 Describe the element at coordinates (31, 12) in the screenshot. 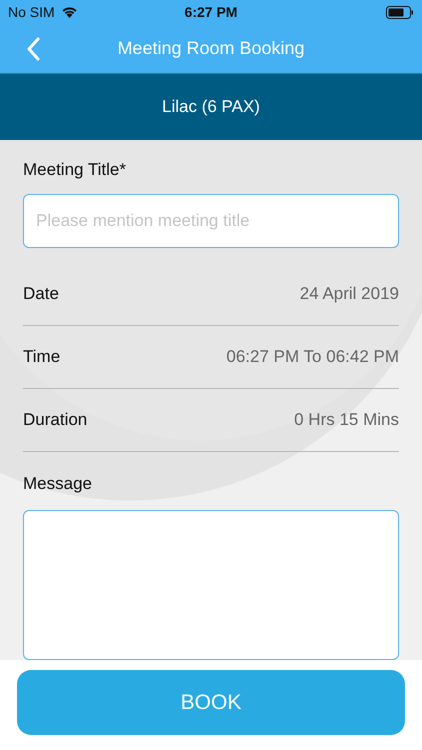

I see `carrier-text: No SIM` at that location.